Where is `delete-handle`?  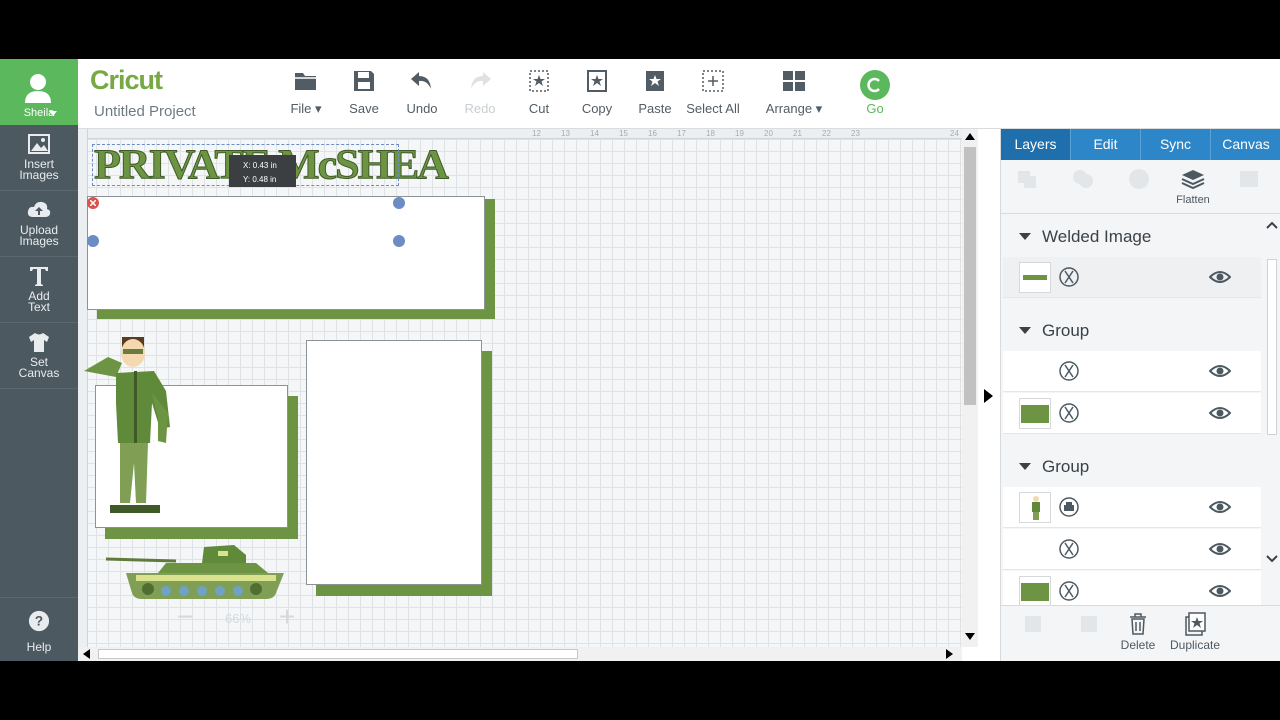 delete-handle is located at coordinates (93, 203).